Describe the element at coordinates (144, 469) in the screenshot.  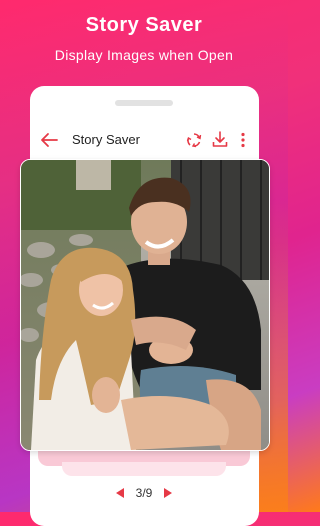
I see `card-stack-further` at that location.